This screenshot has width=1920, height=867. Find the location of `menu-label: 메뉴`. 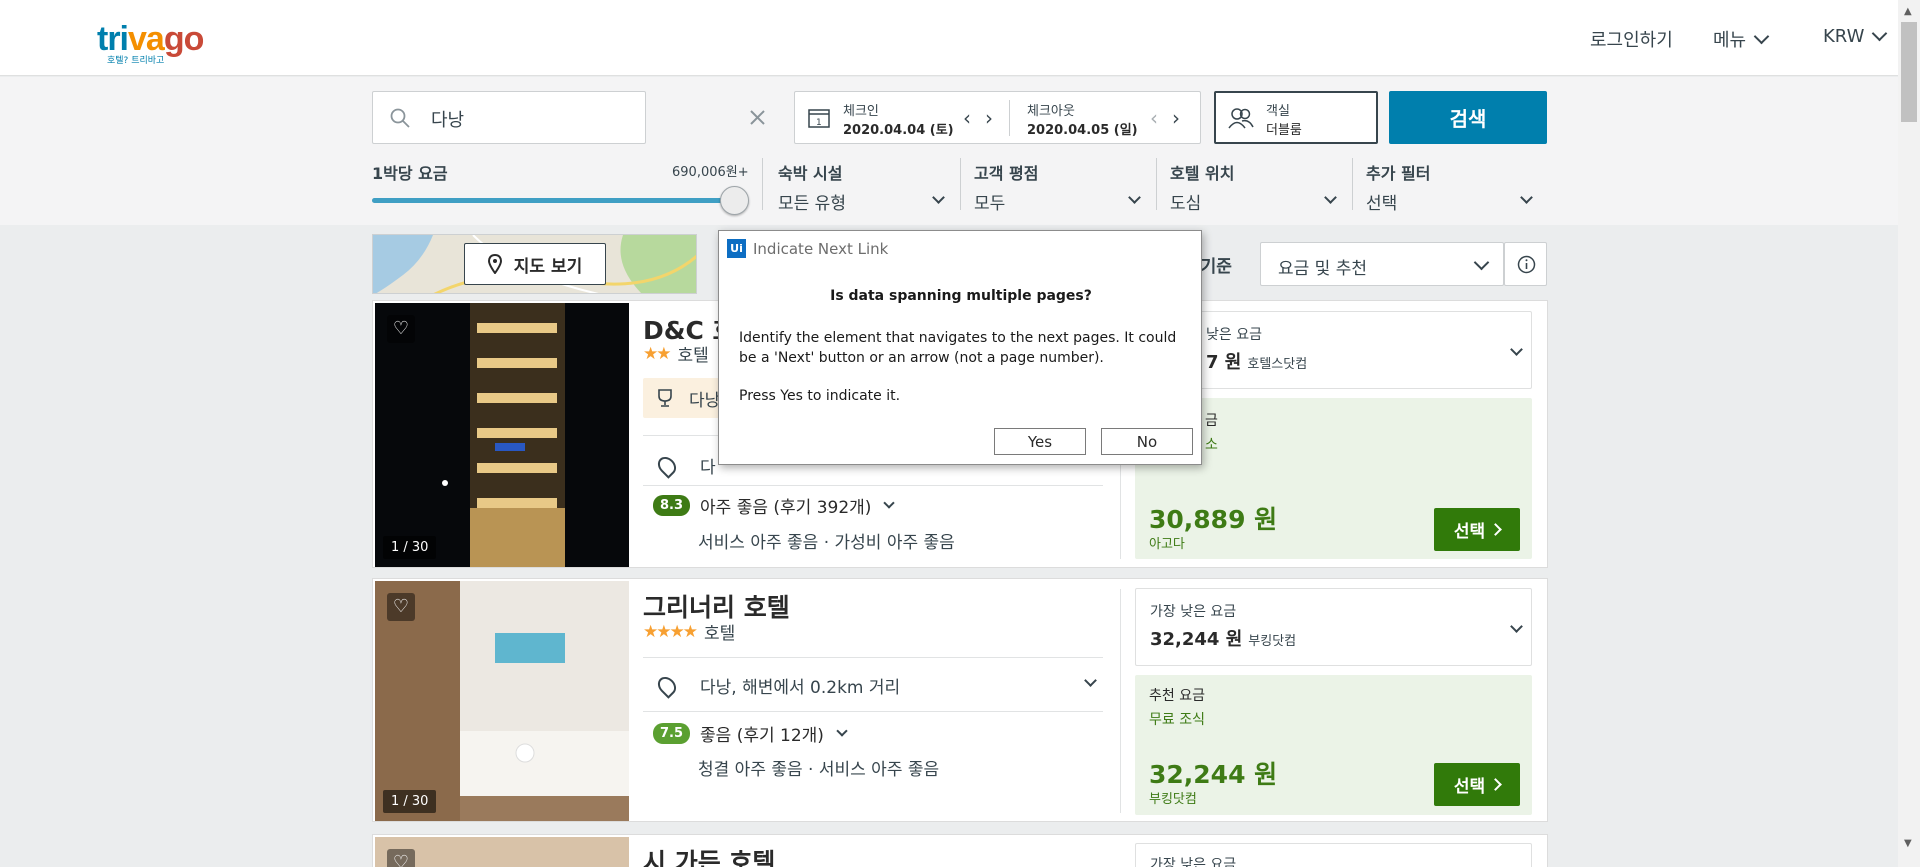

menu-label: 메뉴 is located at coordinates (1730, 40).